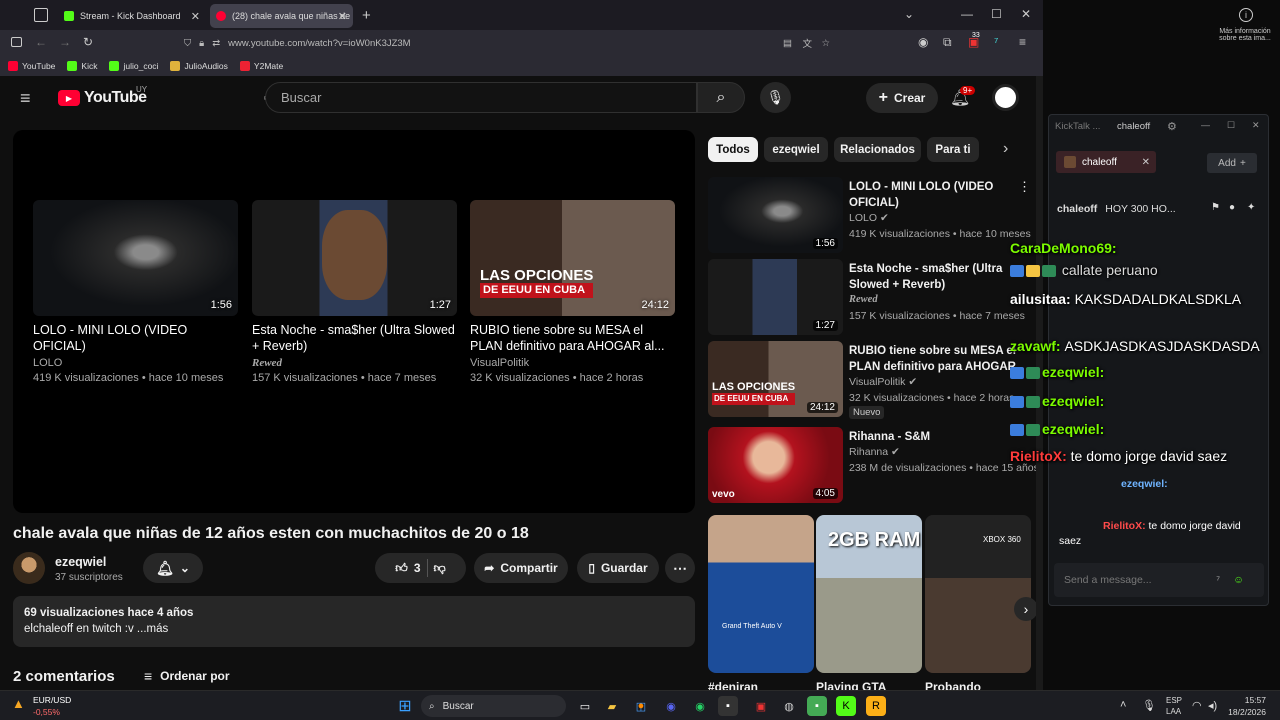  What do you see at coordinates (80, 562) in the screenshot?
I see `channel-name: ezeqwiel` at bounding box center [80, 562].